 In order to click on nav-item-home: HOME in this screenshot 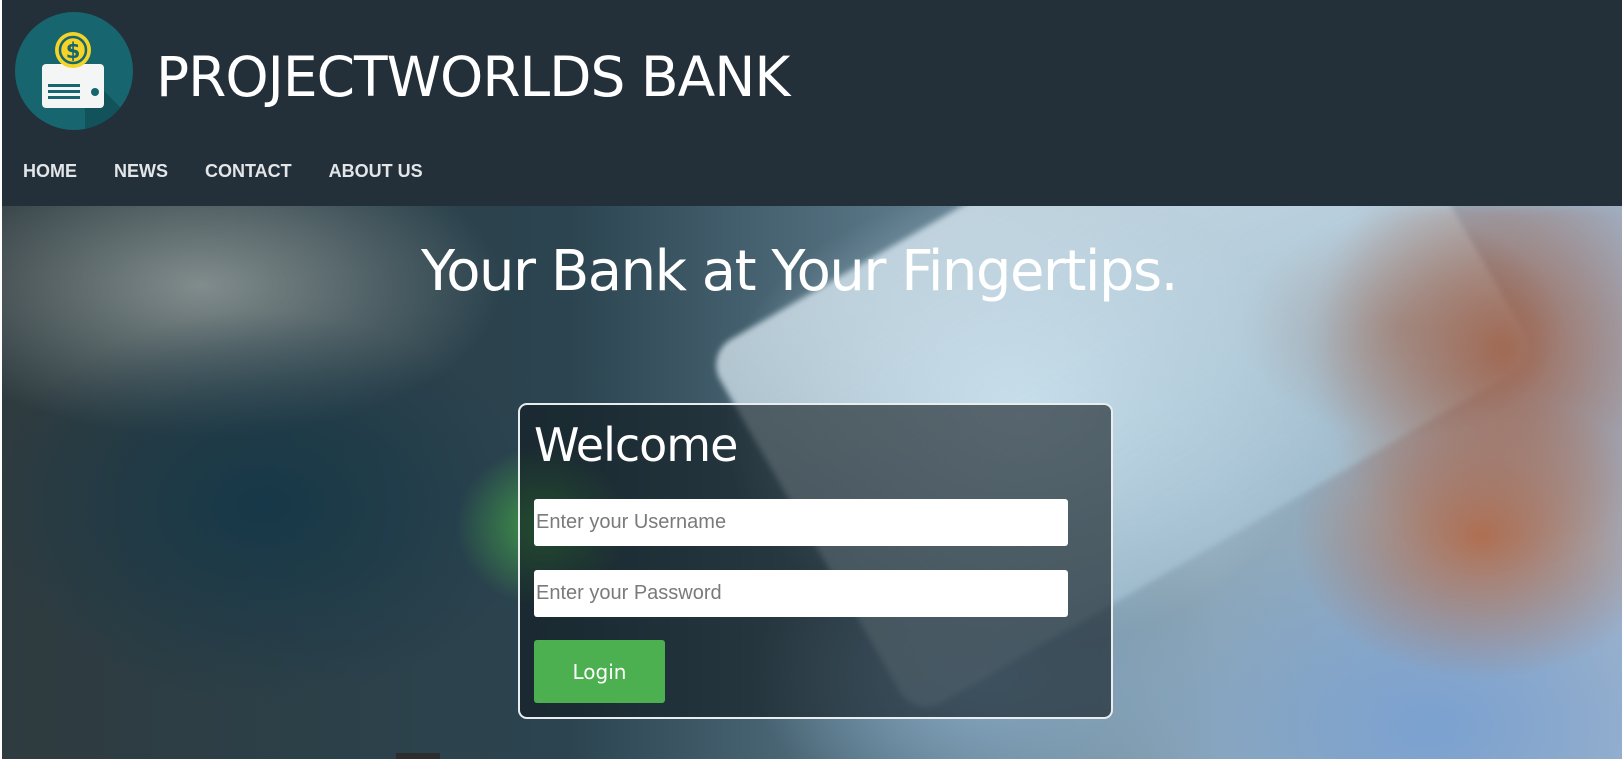, I will do `click(50, 171)`.